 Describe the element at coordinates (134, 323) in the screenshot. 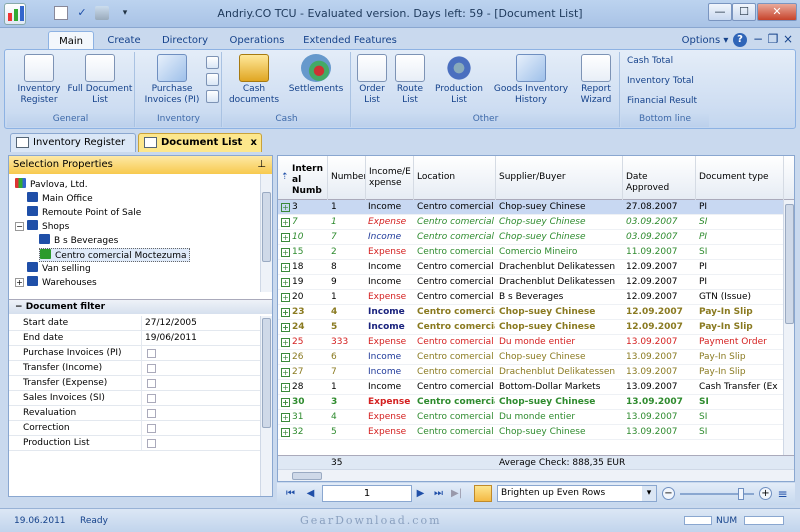

I see `filter-row-start-date: Start date 27/12/2005` at that location.